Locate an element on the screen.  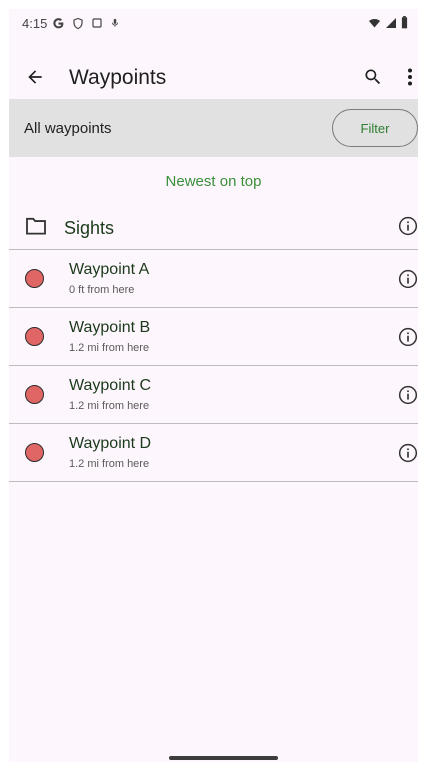
mic-icon is located at coordinates (115, 23).